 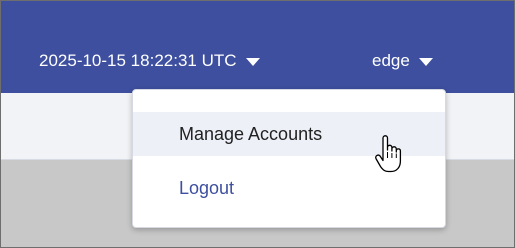 I want to click on user-menu-dropdown: edge, so click(x=402, y=61).